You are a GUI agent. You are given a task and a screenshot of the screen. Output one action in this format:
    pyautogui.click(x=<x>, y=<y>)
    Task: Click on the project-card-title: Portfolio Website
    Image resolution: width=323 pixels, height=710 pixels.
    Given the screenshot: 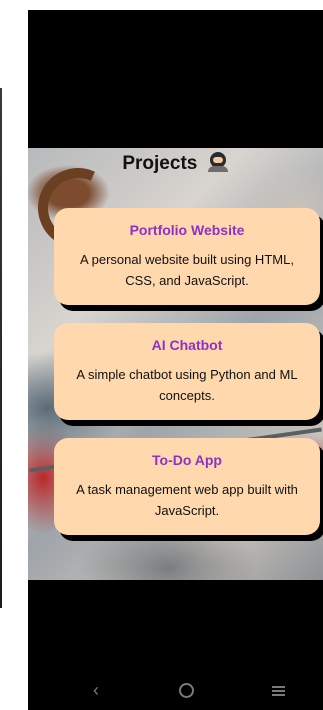 What is the action you would take?
    pyautogui.click(x=187, y=230)
    